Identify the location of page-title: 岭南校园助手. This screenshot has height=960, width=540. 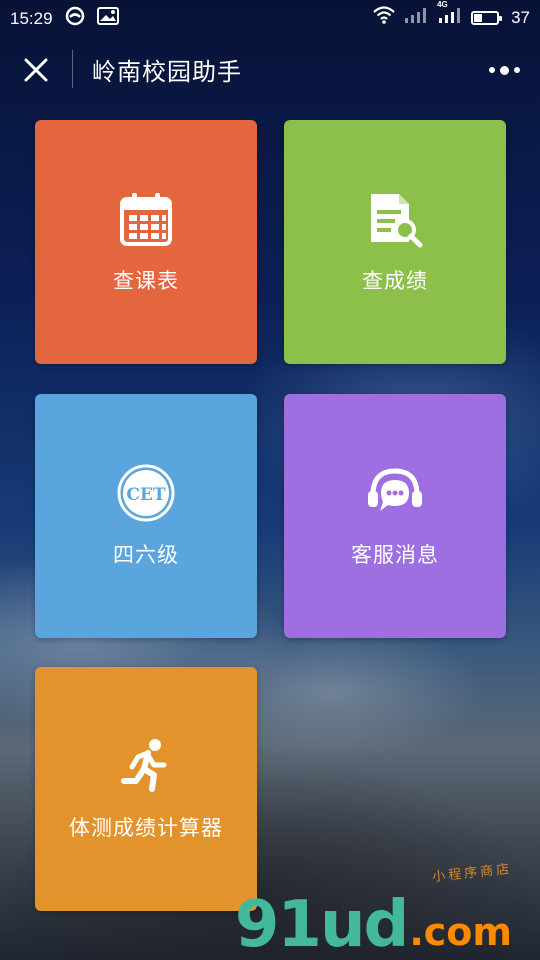
(167, 72).